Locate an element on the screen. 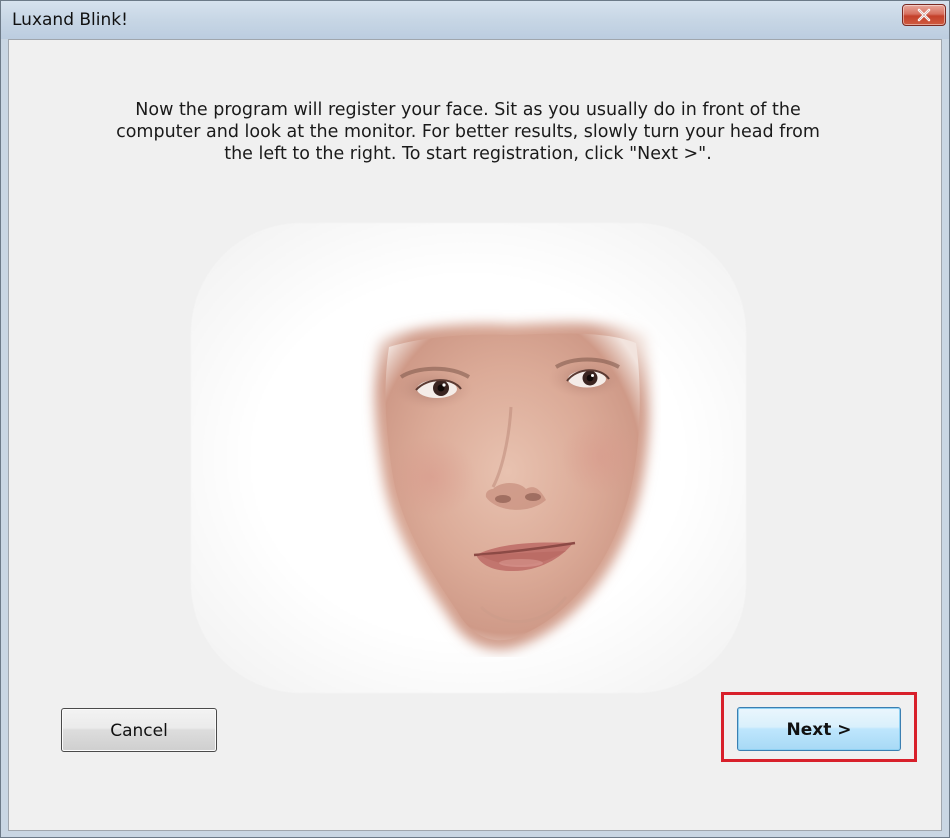 The height and width of the screenshot is (838, 950). title-bar: Luxand Blink! is located at coordinates (475, 20).